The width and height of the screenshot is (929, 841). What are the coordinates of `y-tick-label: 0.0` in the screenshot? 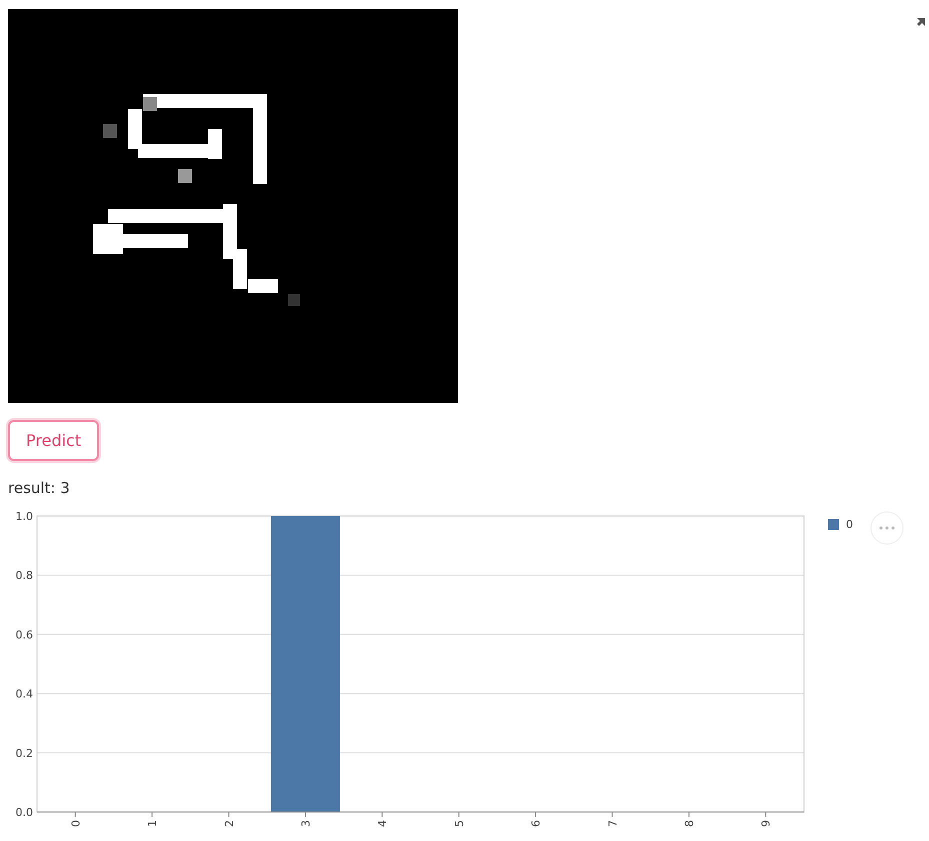 It's located at (24, 812).